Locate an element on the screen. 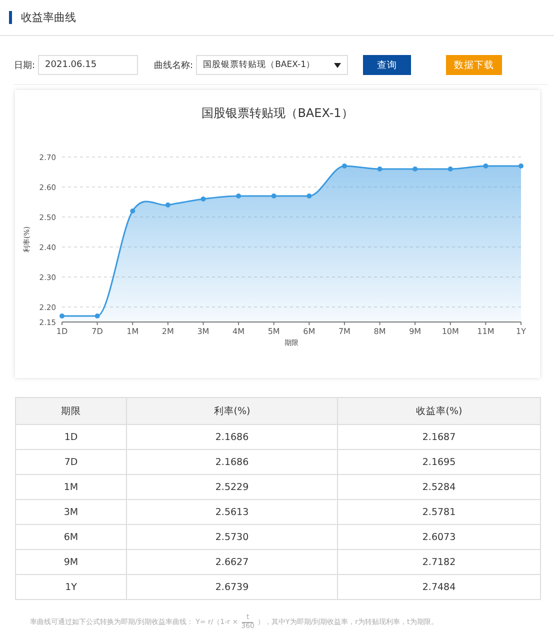 The width and height of the screenshot is (554, 640). table-cell: 1Y is located at coordinates (71, 587).